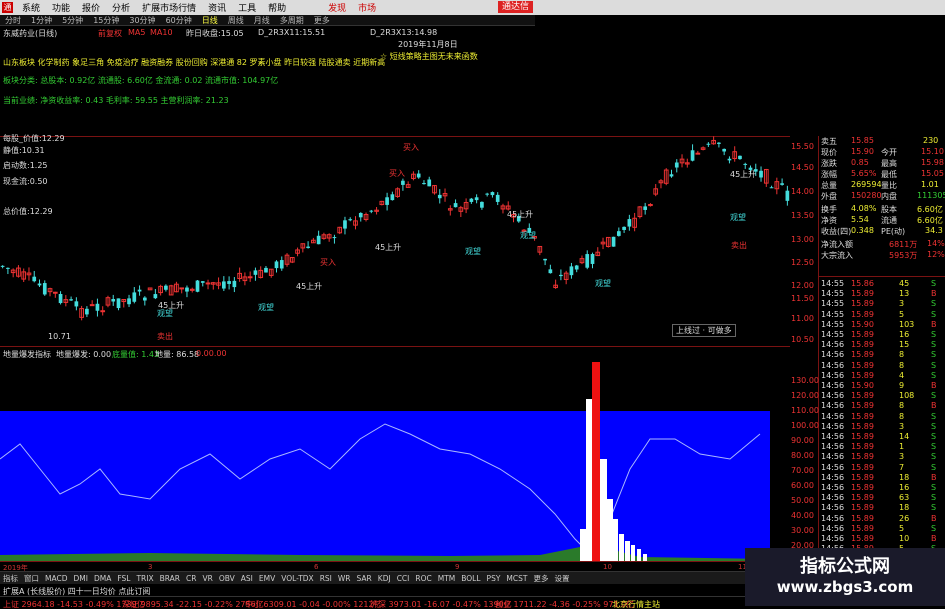  What do you see at coordinates (879, 518) in the screenshot?
I see `tick-row: 14:56 15.89 26 B` at bounding box center [879, 518].